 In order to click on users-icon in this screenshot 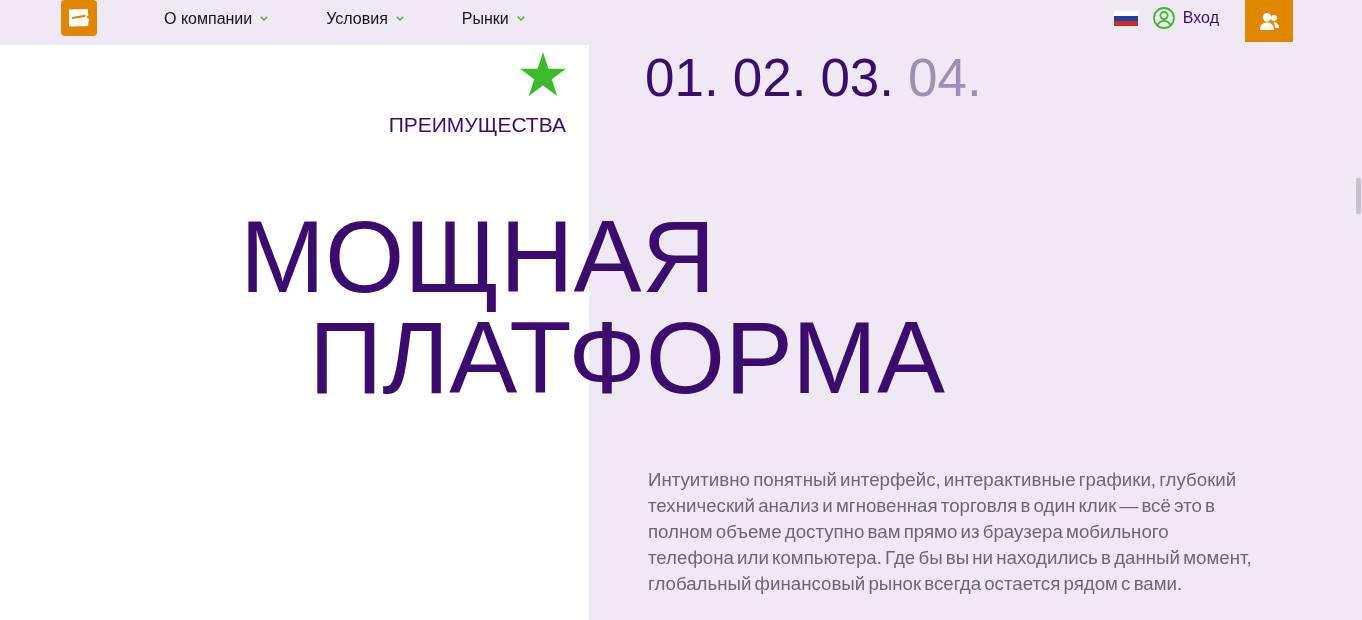, I will do `click(1269, 21)`.